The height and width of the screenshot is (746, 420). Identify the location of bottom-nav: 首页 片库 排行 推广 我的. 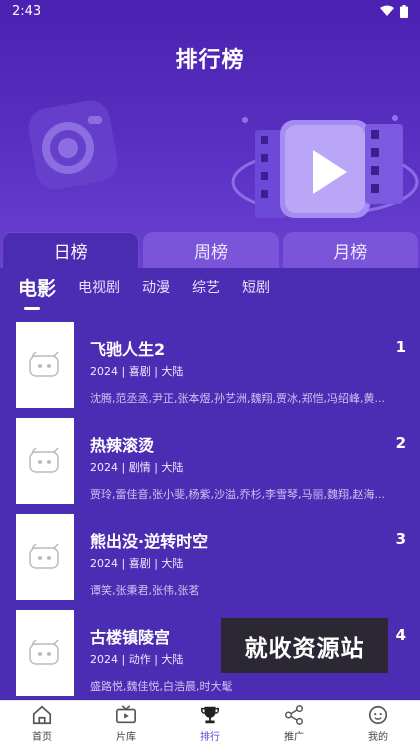
(210, 723).